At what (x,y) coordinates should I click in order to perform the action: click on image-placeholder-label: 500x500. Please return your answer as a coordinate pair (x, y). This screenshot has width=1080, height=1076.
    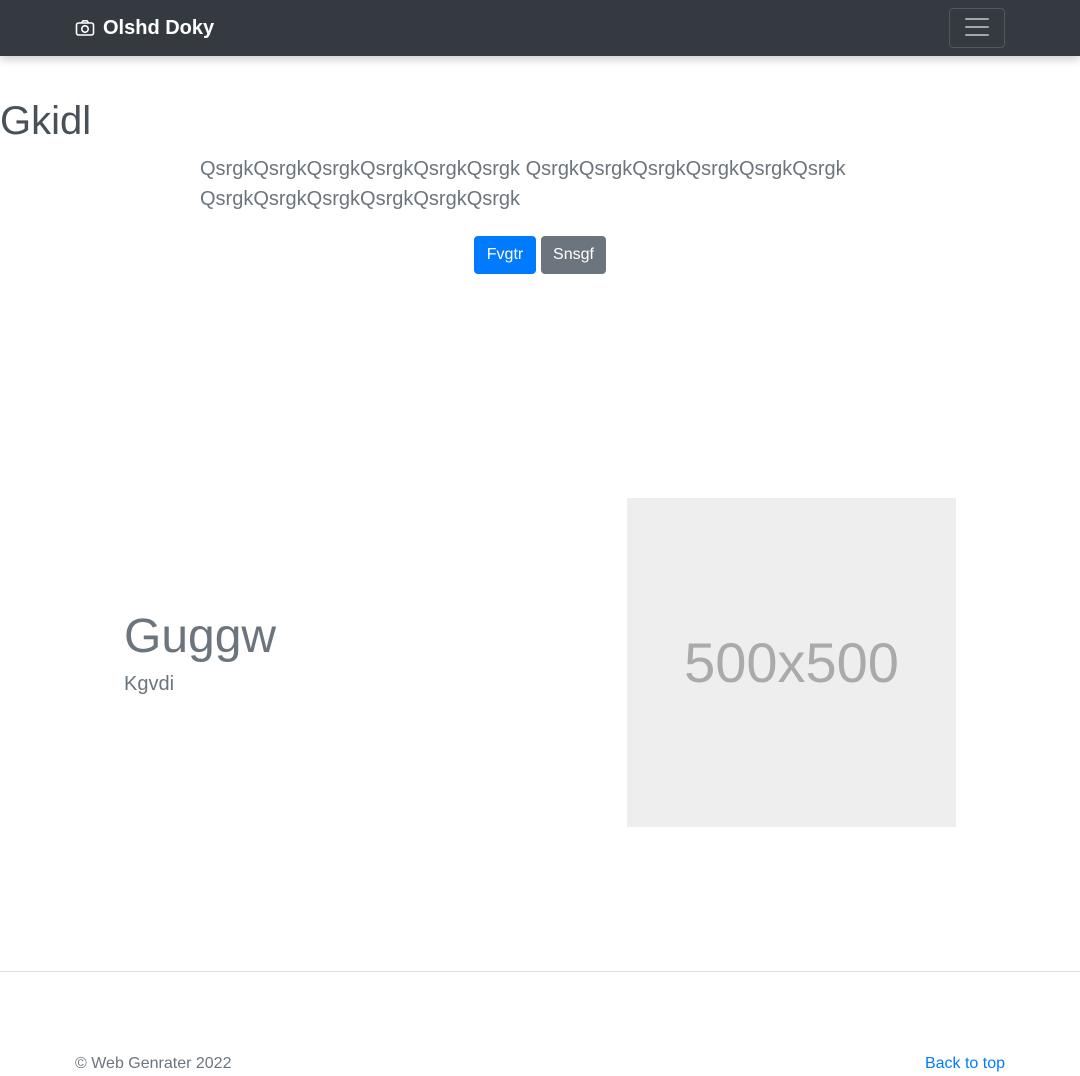
    Looking at the image, I should click on (791, 662).